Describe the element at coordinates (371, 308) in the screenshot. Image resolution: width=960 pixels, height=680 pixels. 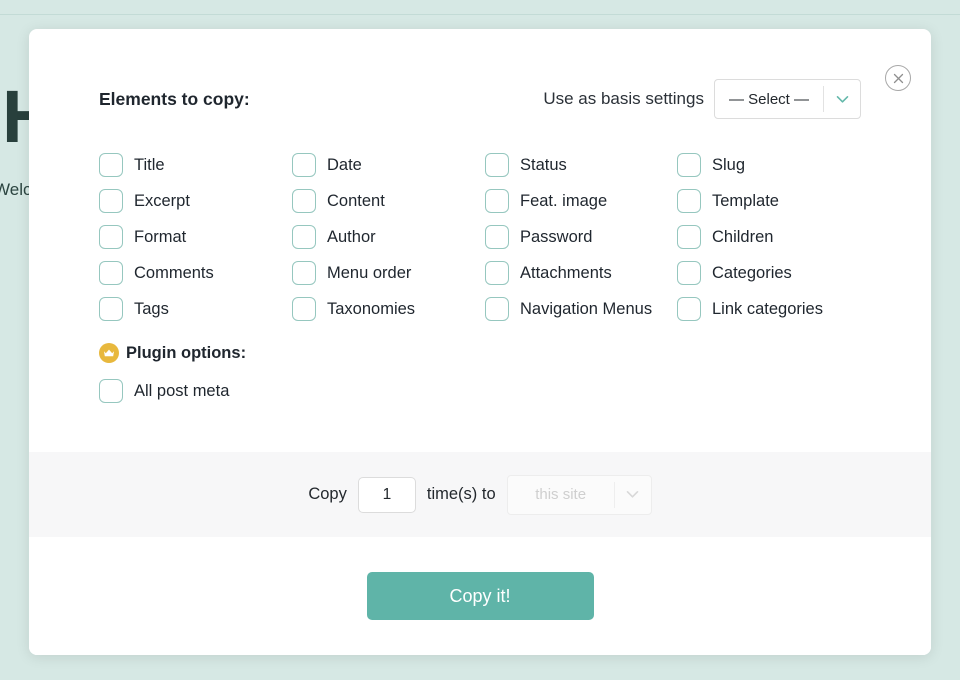
I see `checkbox-label: Taxonomies` at that location.